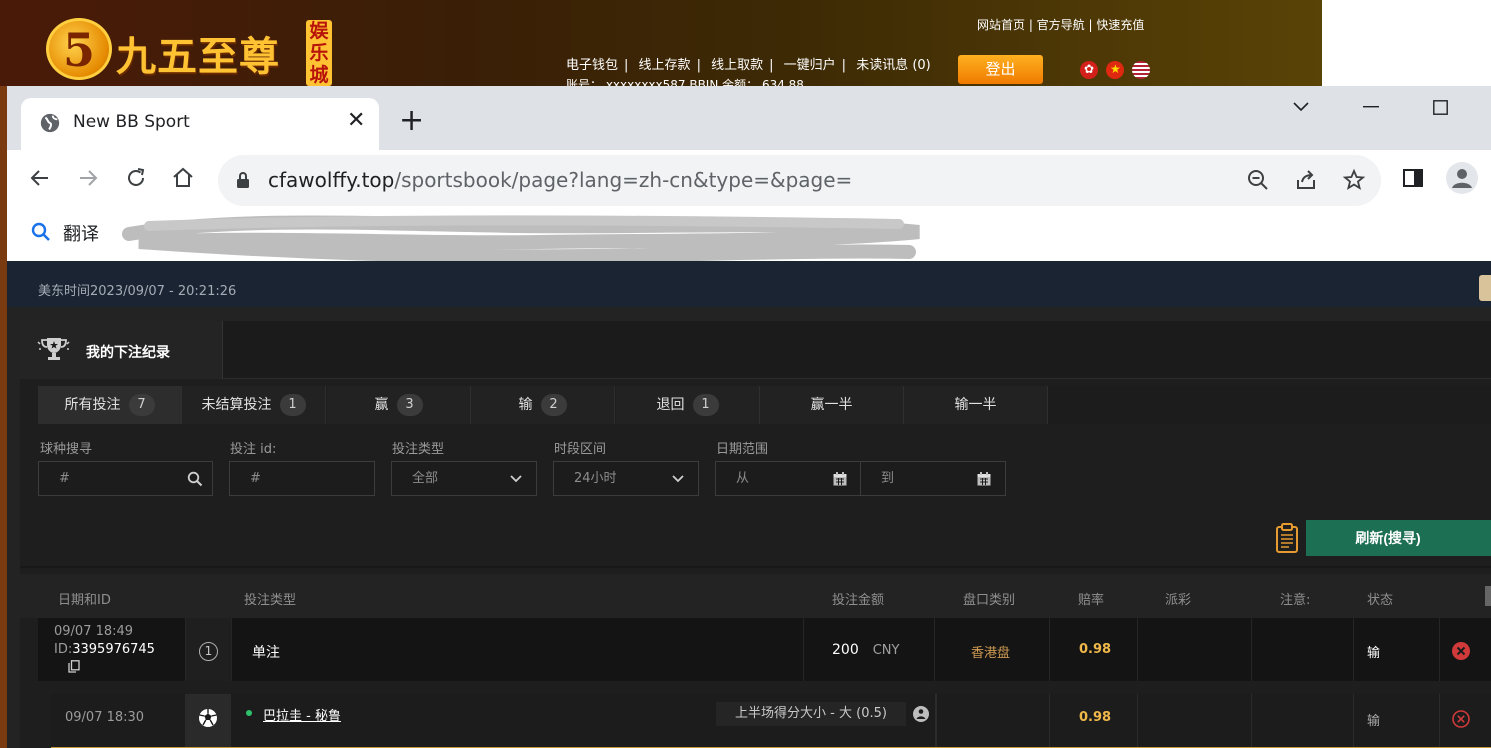 Image resolution: width=1491 pixels, height=748 pixels. What do you see at coordinates (1374, 721) in the screenshot?
I see `leg-status: 输` at bounding box center [1374, 721].